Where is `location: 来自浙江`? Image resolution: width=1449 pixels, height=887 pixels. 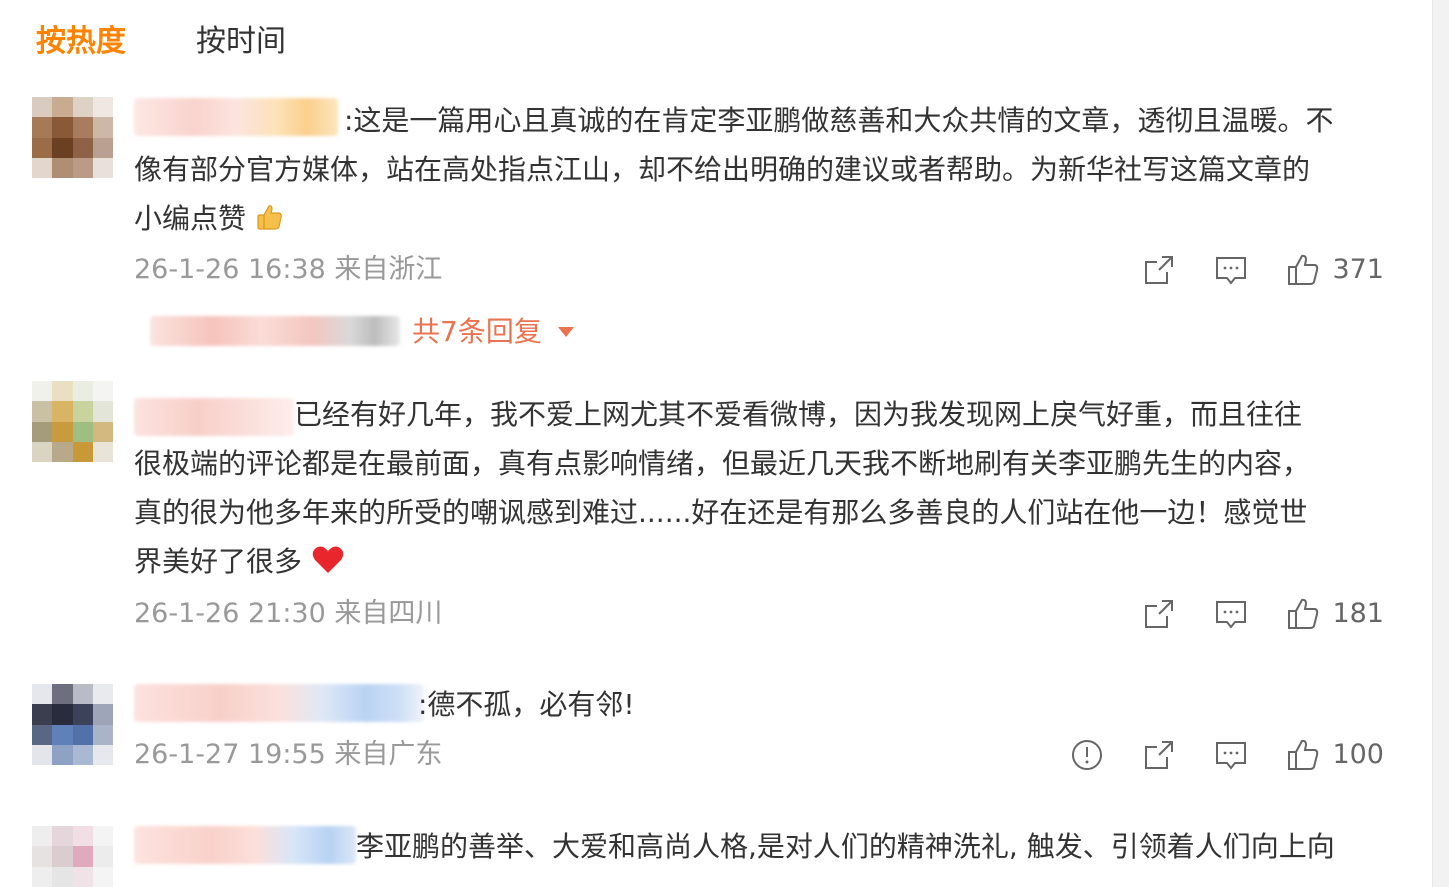
location: 来自浙江 is located at coordinates (388, 269).